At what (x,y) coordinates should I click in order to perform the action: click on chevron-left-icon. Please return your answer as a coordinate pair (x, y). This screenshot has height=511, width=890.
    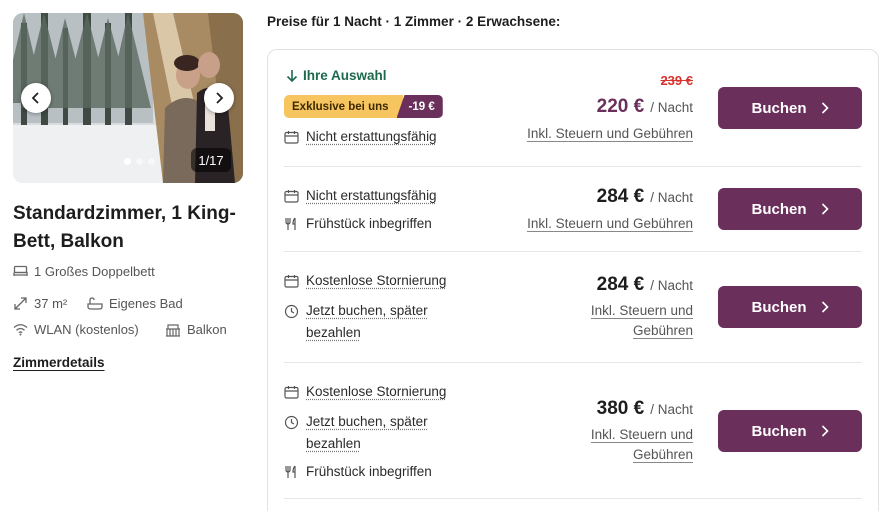
    Looking at the image, I should click on (36, 98).